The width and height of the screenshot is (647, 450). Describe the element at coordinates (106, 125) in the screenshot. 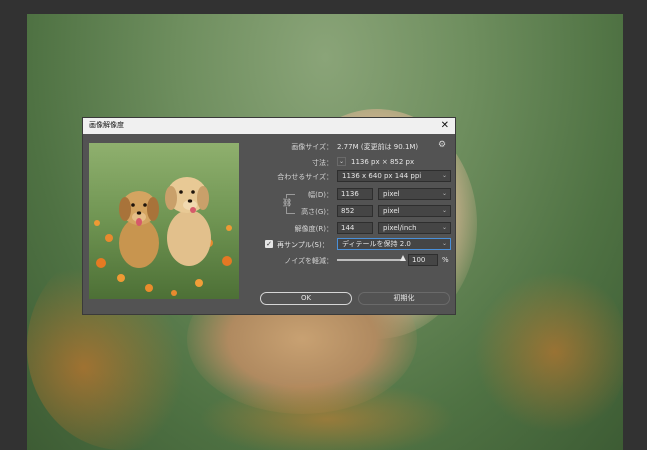

I see `dialog-title: 画像解像度` at that location.